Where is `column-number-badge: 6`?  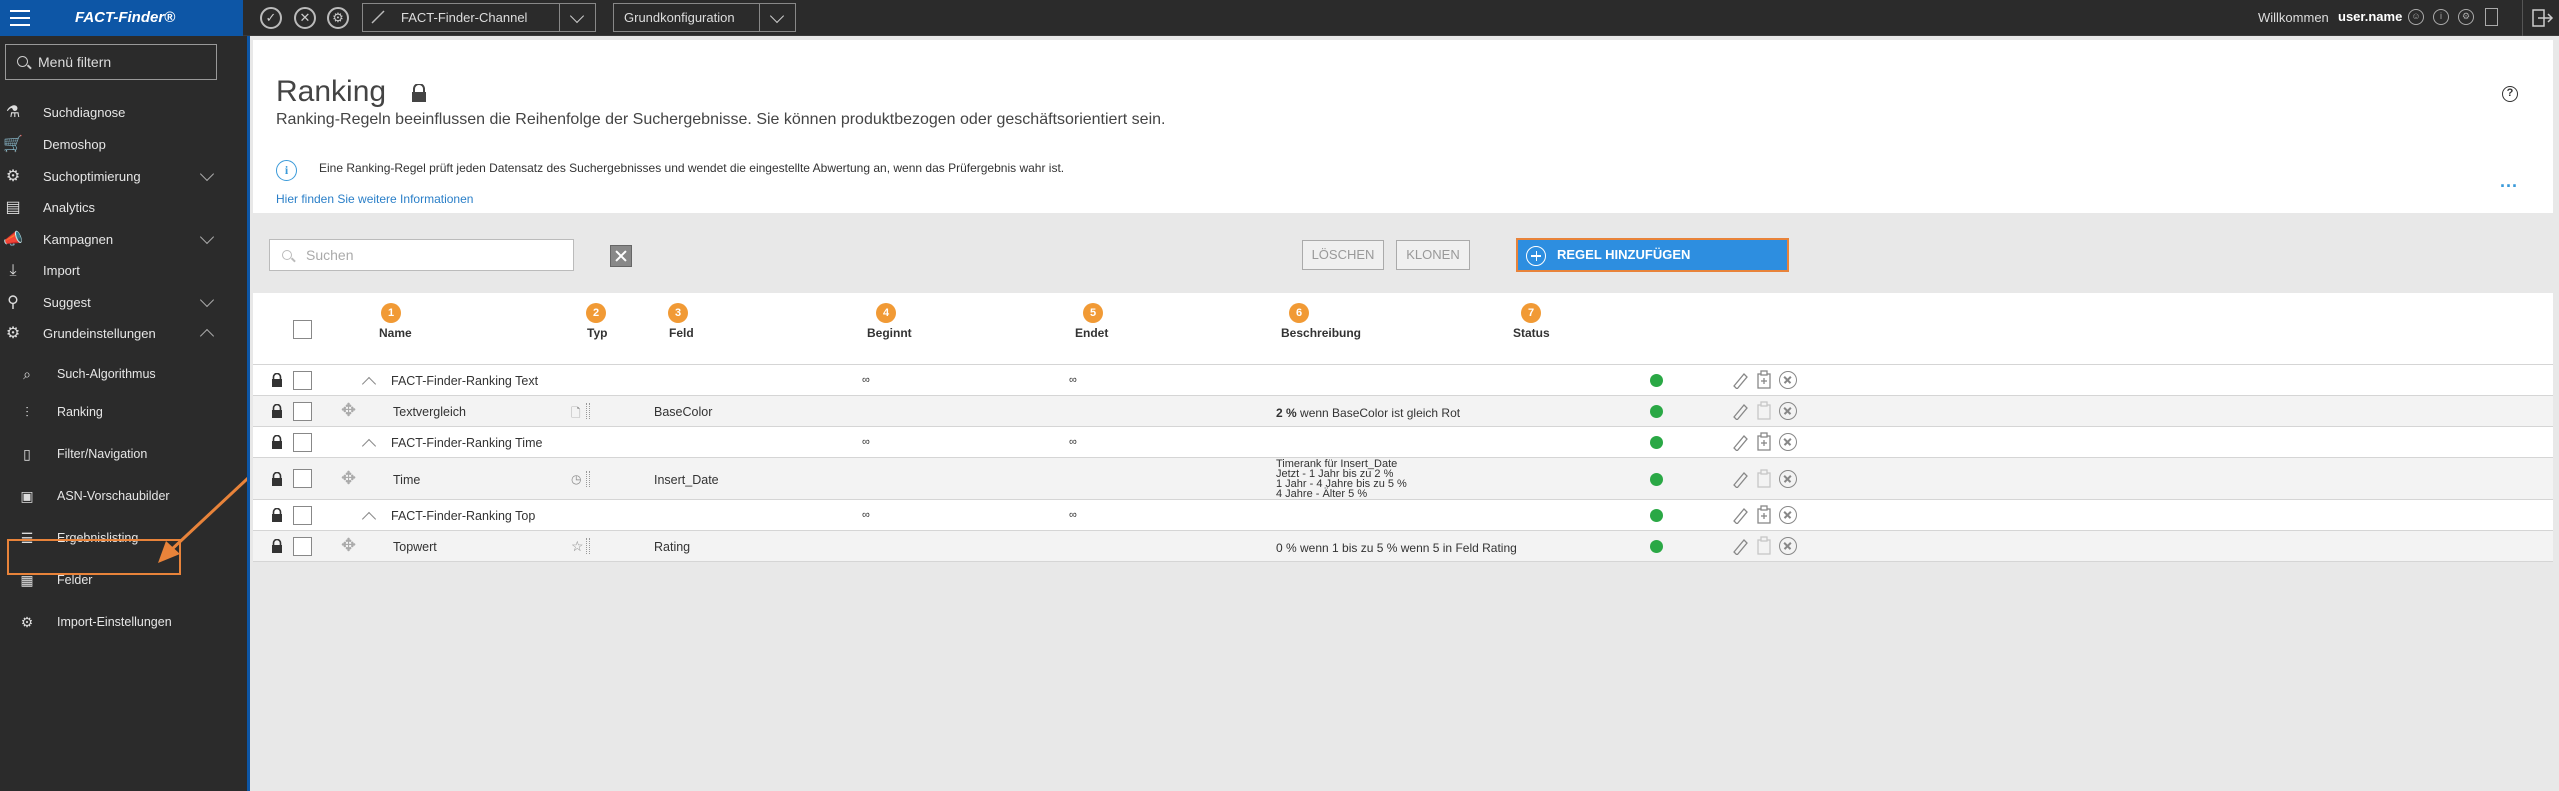
column-number-badge: 6 is located at coordinates (1299, 313).